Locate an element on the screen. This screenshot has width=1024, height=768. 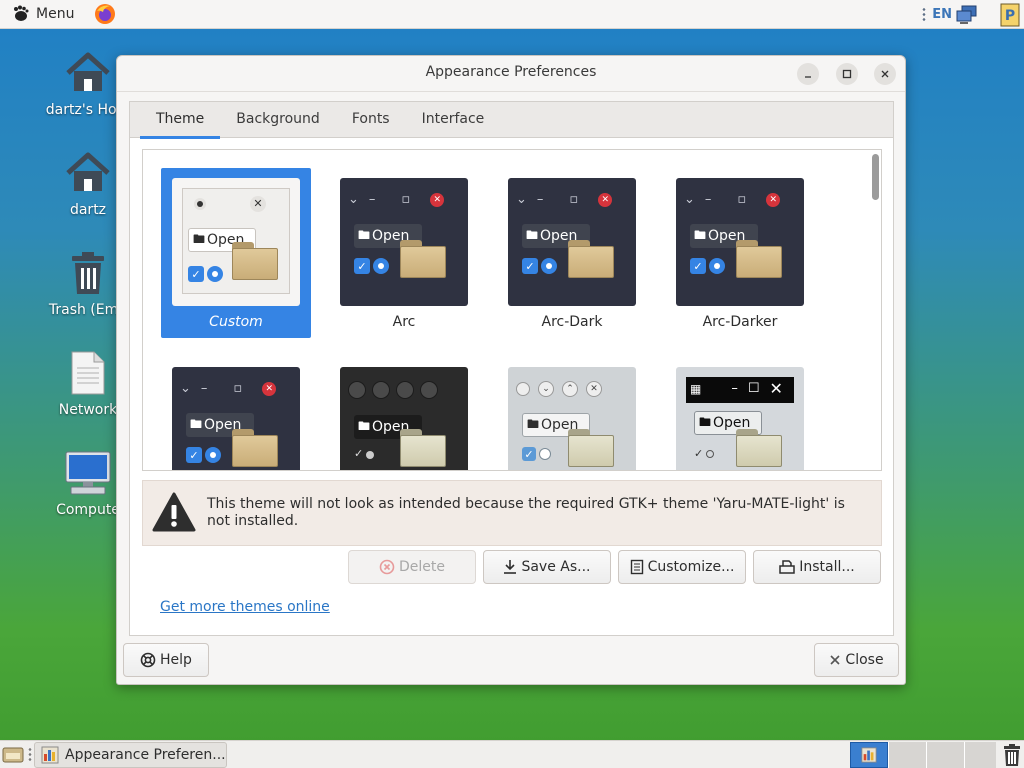
theme-item-8: ▦ – ☐ ✕ 🖿 Open ✓ is located at coordinates (740, 413).